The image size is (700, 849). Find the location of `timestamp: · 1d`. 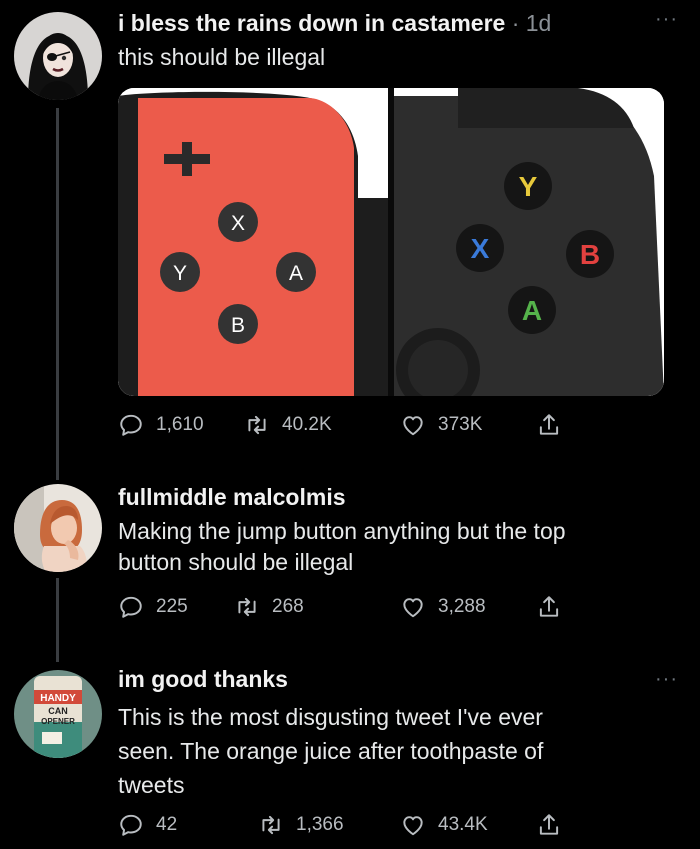

timestamp: · 1d is located at coordinates (532, 23).